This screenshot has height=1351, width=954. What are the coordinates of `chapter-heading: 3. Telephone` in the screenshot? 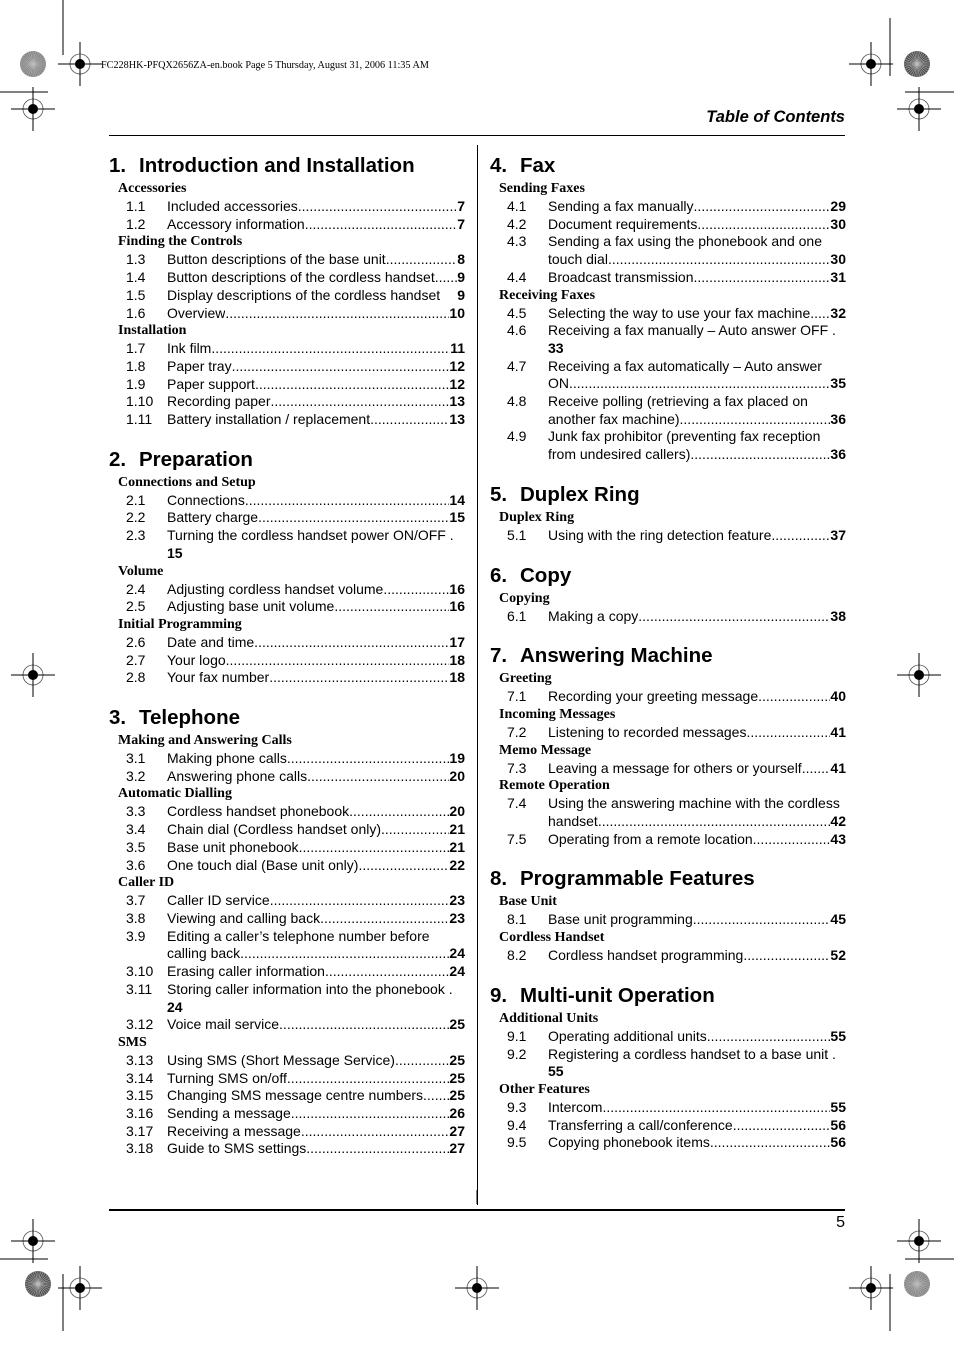 It's located at (287, 718).